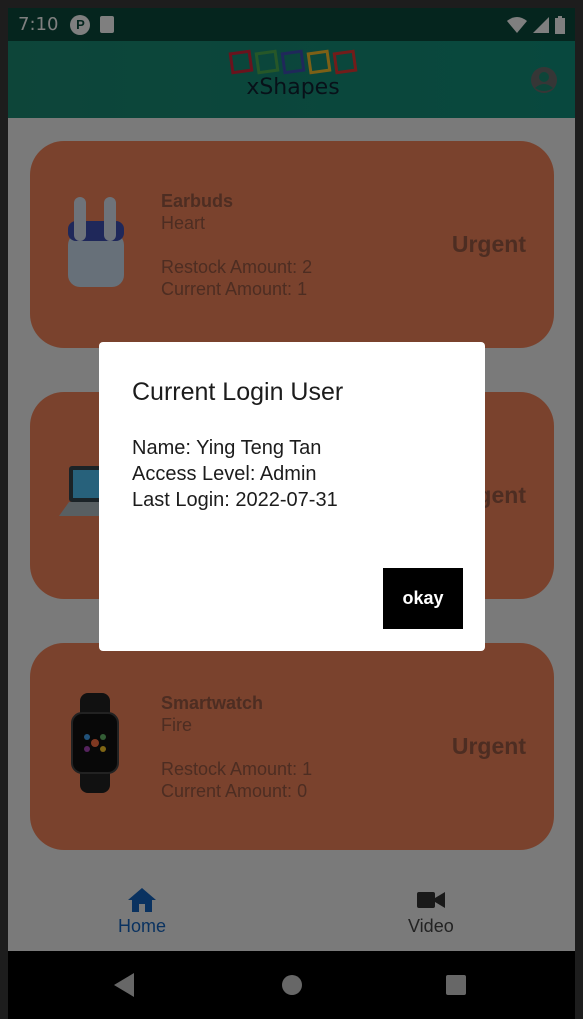 Image resolution: width=583 pixels, height=1019 pixels. Describe the element at coordinates (227, 448) in the screenshot. I see `user-name: Name: Ying Teng Tan` at that location.